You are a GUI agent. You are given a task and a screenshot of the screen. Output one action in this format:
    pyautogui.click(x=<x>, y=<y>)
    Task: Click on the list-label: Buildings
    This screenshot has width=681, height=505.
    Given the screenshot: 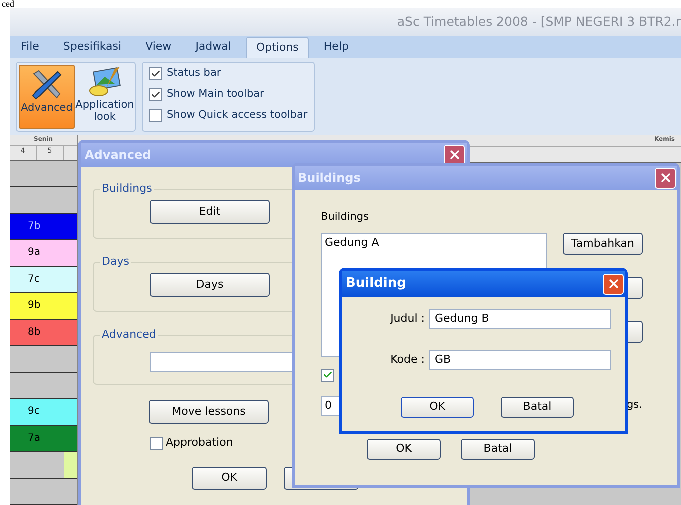 What is the action you would take?
    pyautogui.click(x=345, y=217)
    